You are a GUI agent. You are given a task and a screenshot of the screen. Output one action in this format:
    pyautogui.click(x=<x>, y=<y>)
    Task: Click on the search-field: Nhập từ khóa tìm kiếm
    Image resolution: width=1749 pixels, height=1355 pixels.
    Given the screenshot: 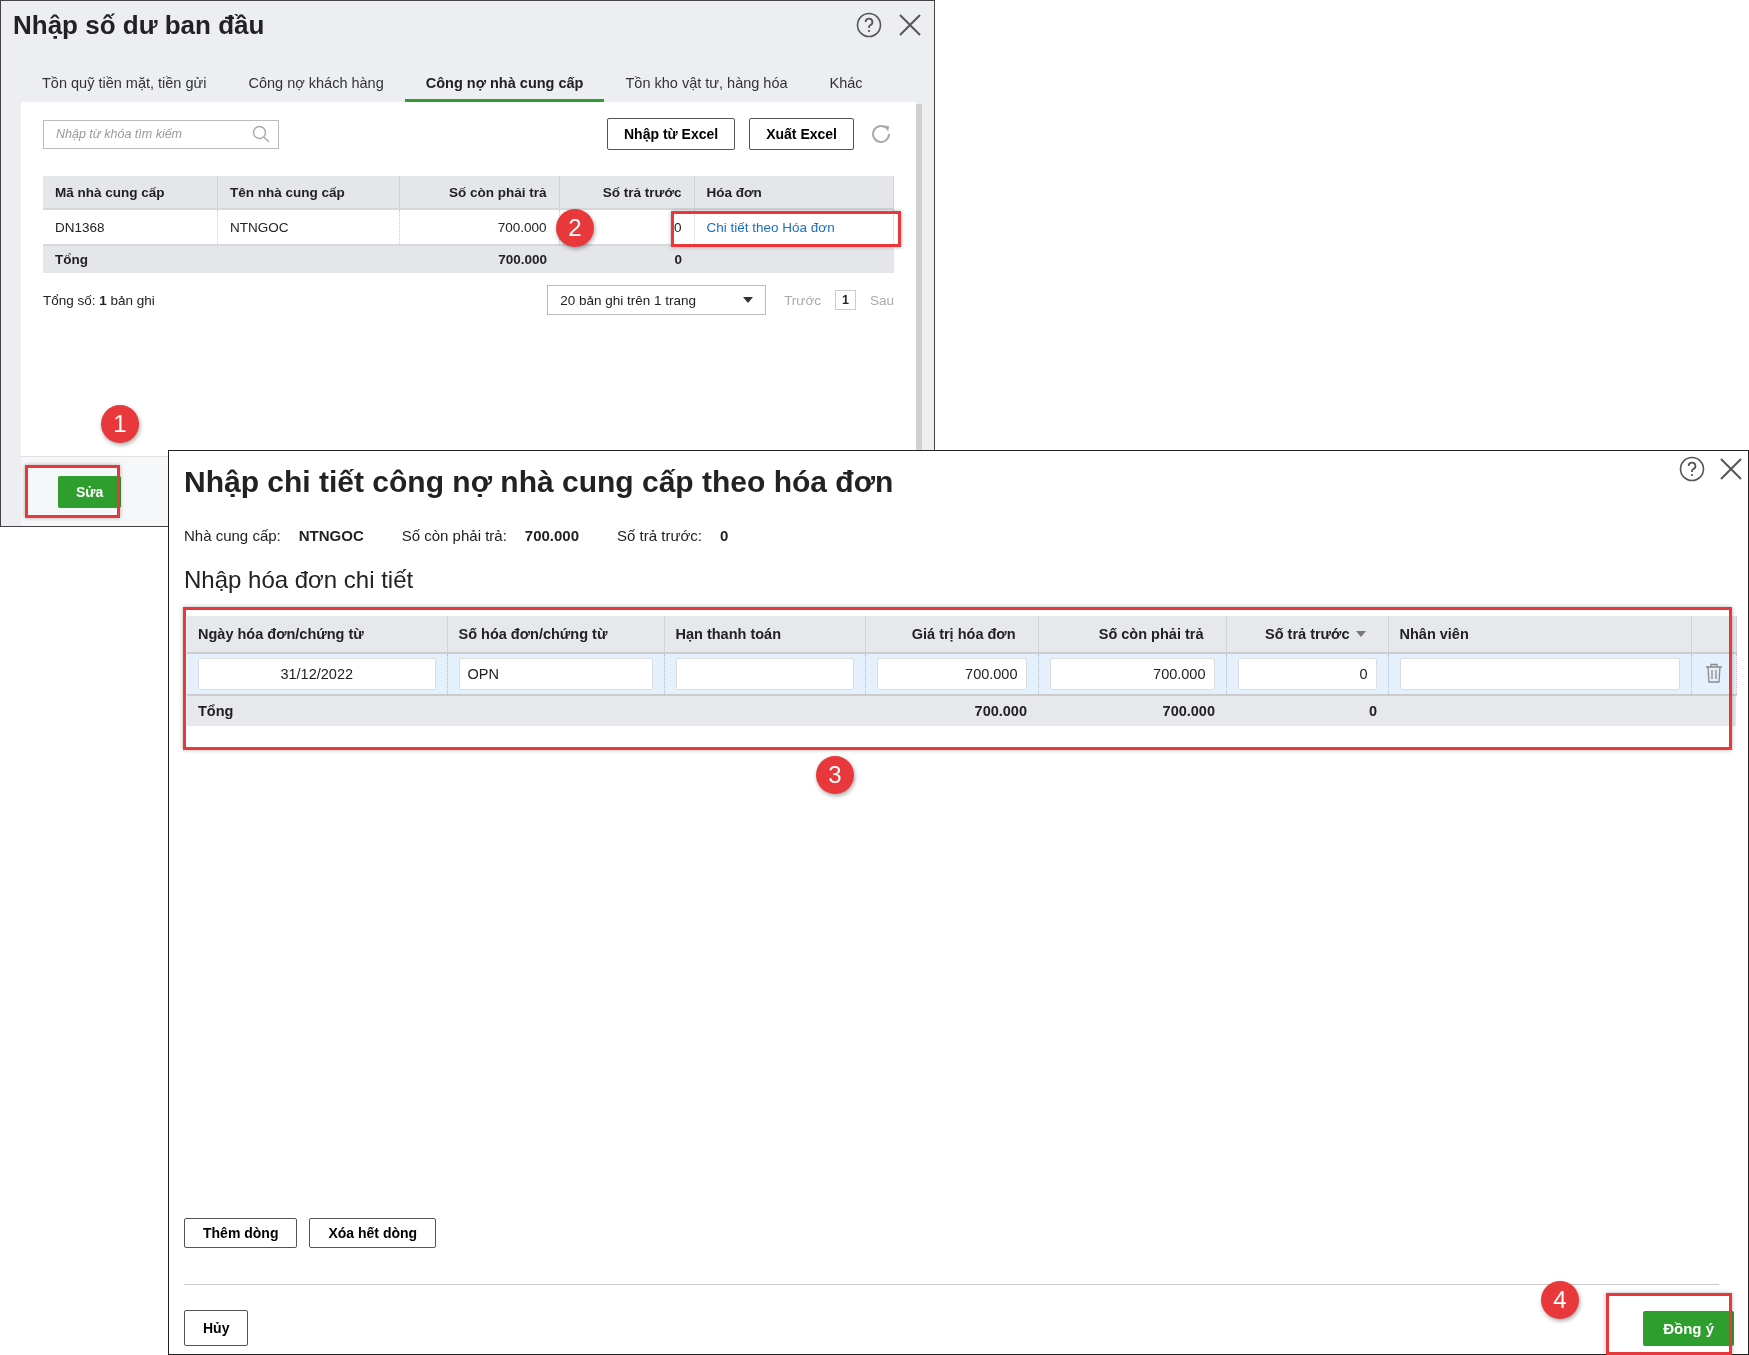 What is the action you would take?
    pyautogui.click(x=161, y=134)
    